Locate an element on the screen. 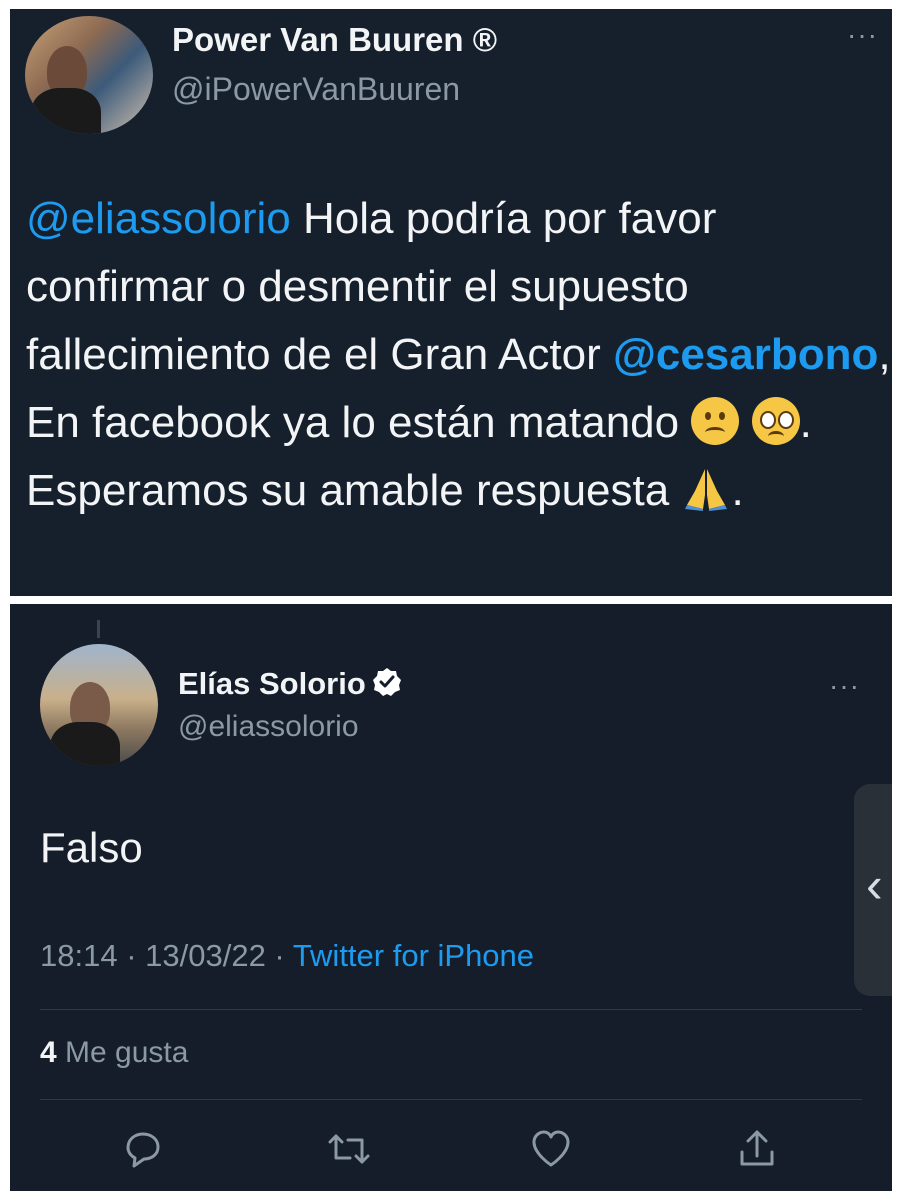  frowning-face-icon is located at coordinates (715, 421).